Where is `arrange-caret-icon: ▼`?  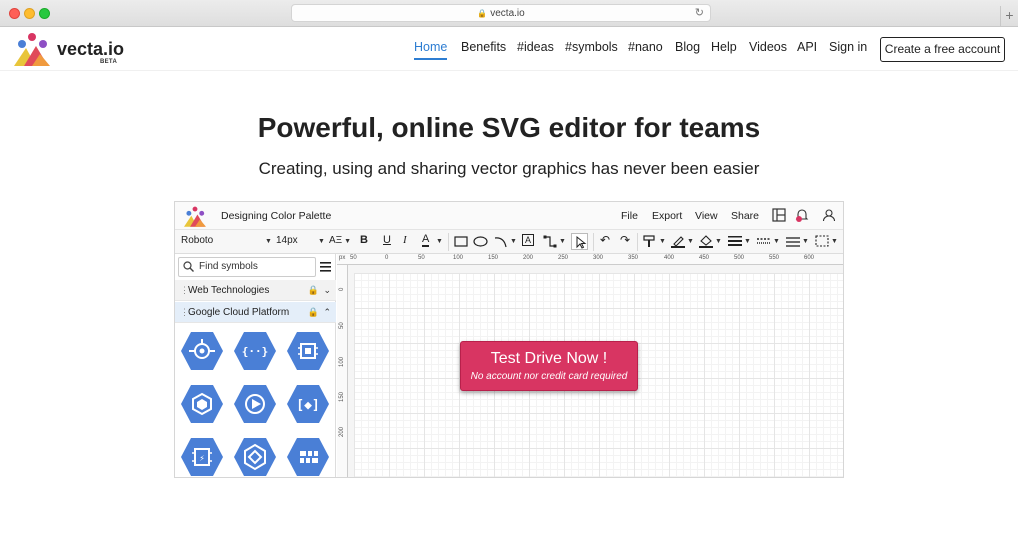 arrange-caret-icon: ▼ is located at coordinates (804, 240).